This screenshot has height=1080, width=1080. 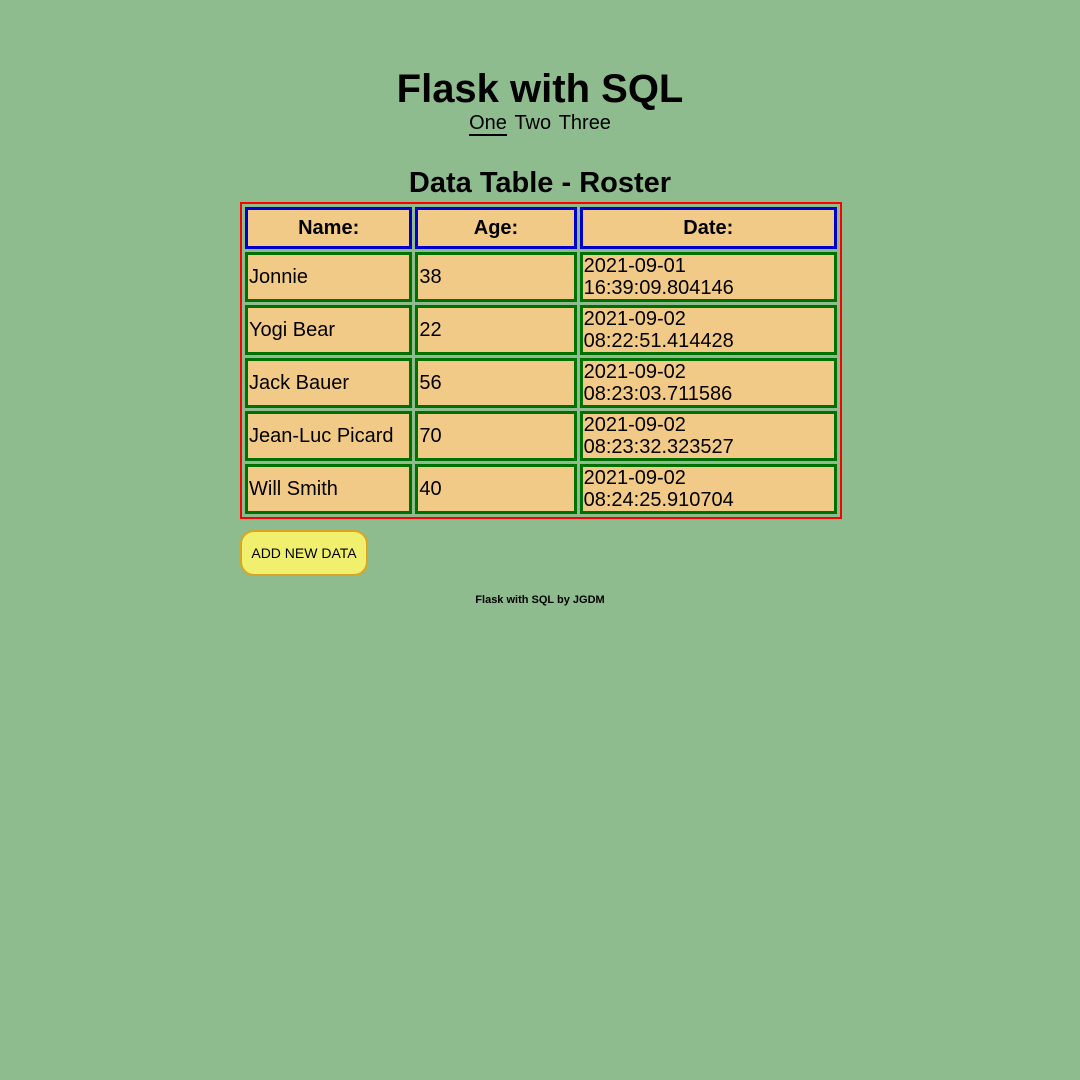 I want to click on table-row: Jonnie 38 2021-09-01 16:39:09.804146, so click(x=541, y=277).